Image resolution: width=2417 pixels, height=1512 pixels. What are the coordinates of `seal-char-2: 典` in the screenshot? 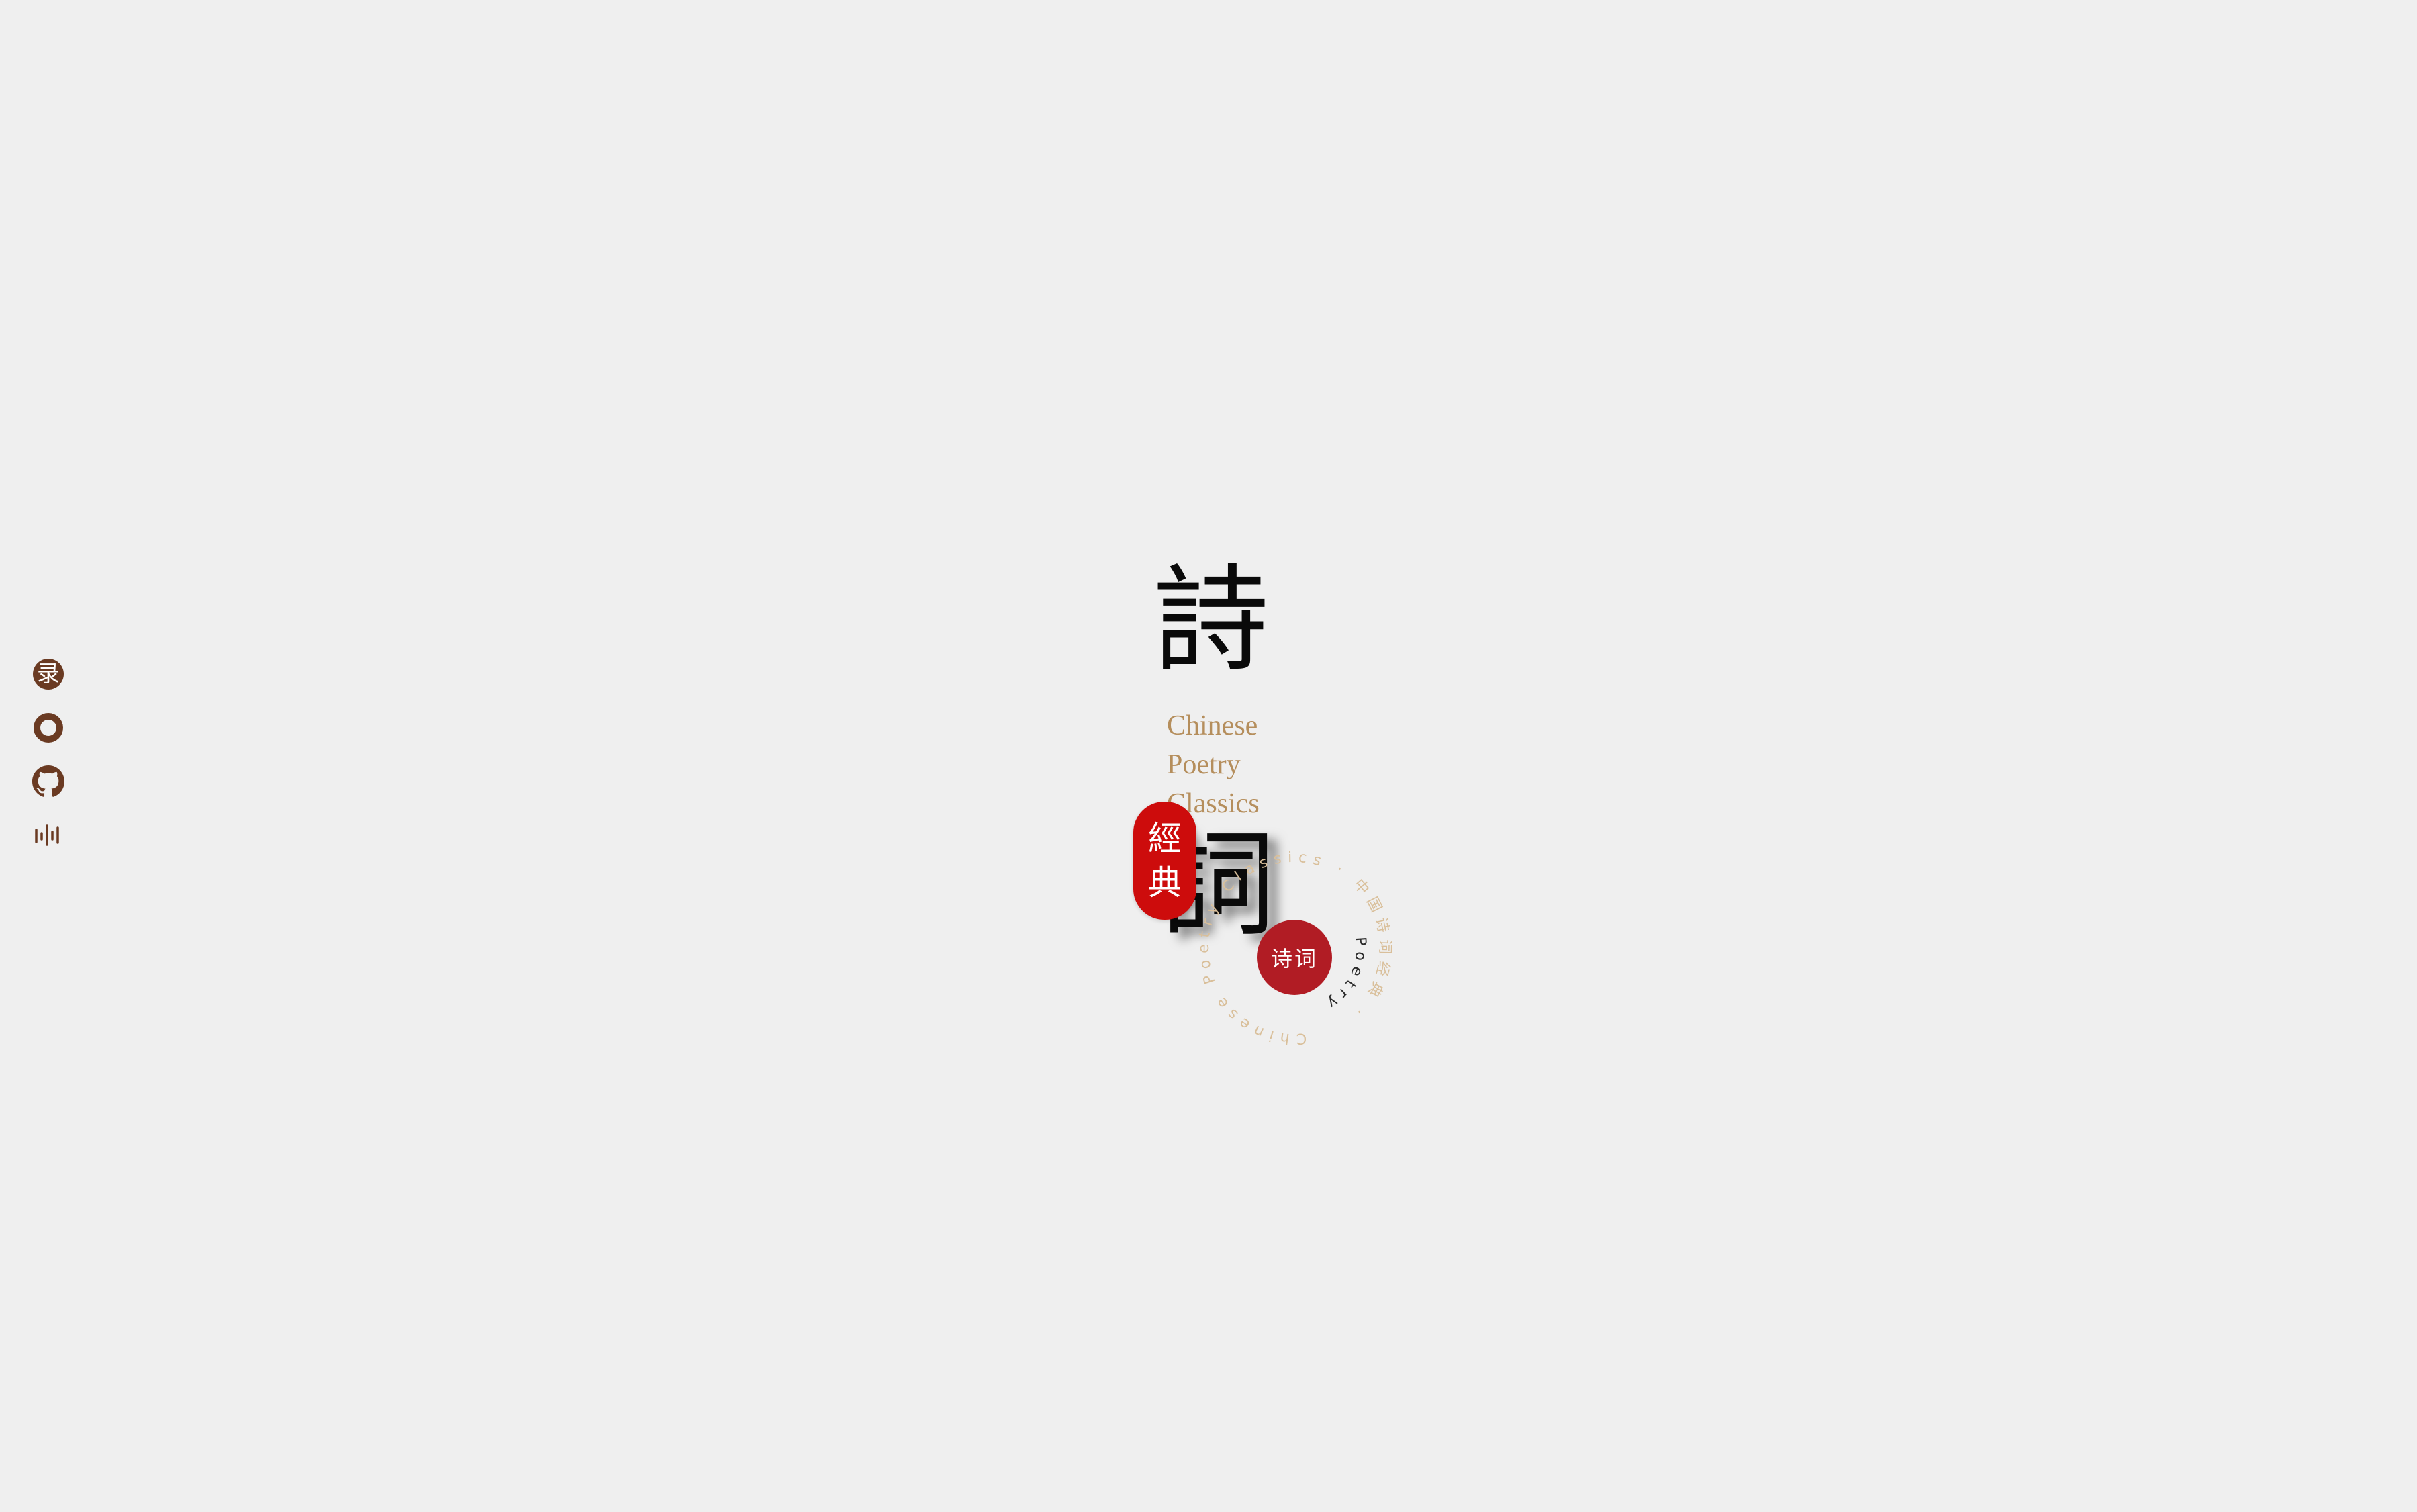 It's located at (1165, 882).